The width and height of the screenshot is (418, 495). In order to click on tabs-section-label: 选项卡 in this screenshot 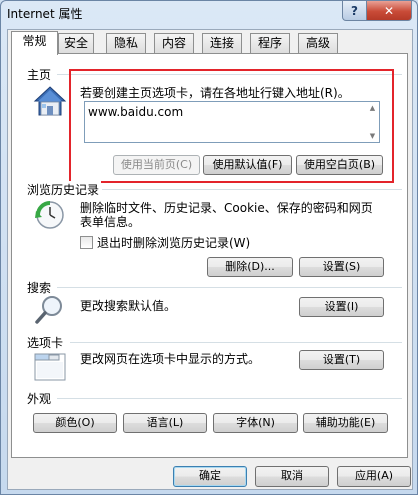, I will do `click(46, 342)`.